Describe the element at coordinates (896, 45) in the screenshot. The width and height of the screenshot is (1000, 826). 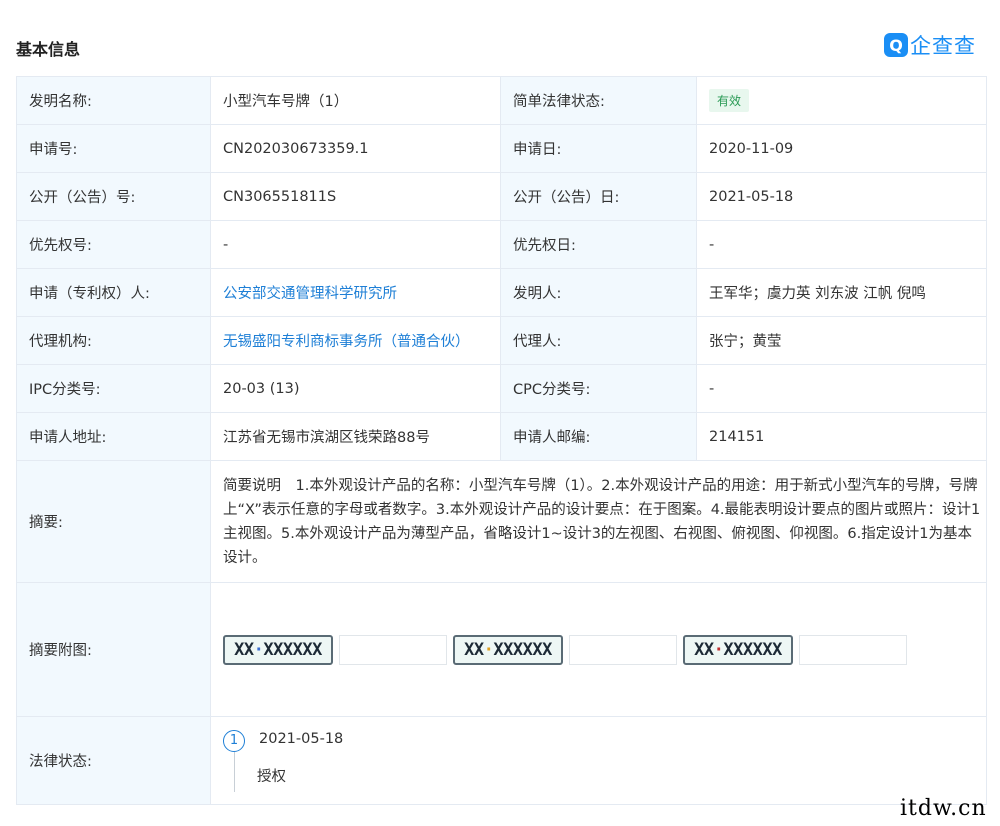
I see `qichacha-icon: Q` at that location.